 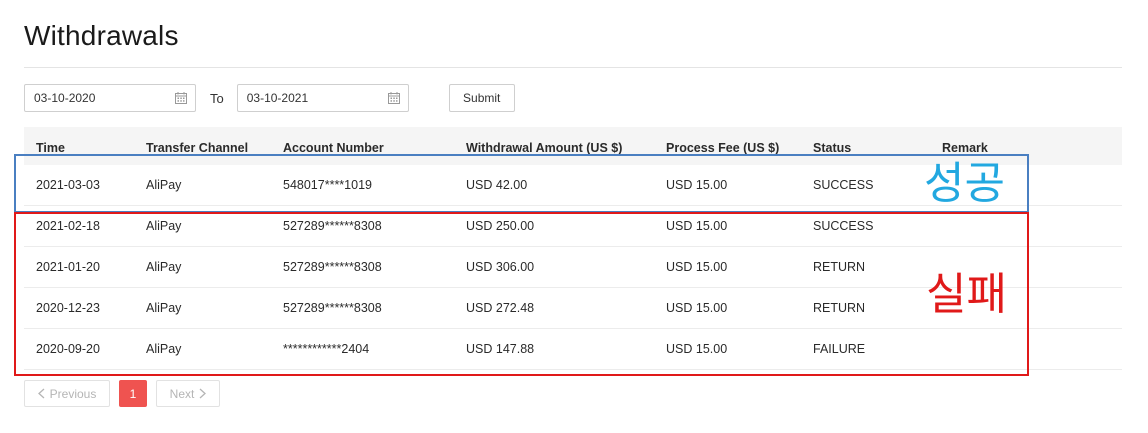 What do you see at coordinates (73, 393) in the screenshot?
I see `previous-label: Previous` at bounding box center [73, 393].